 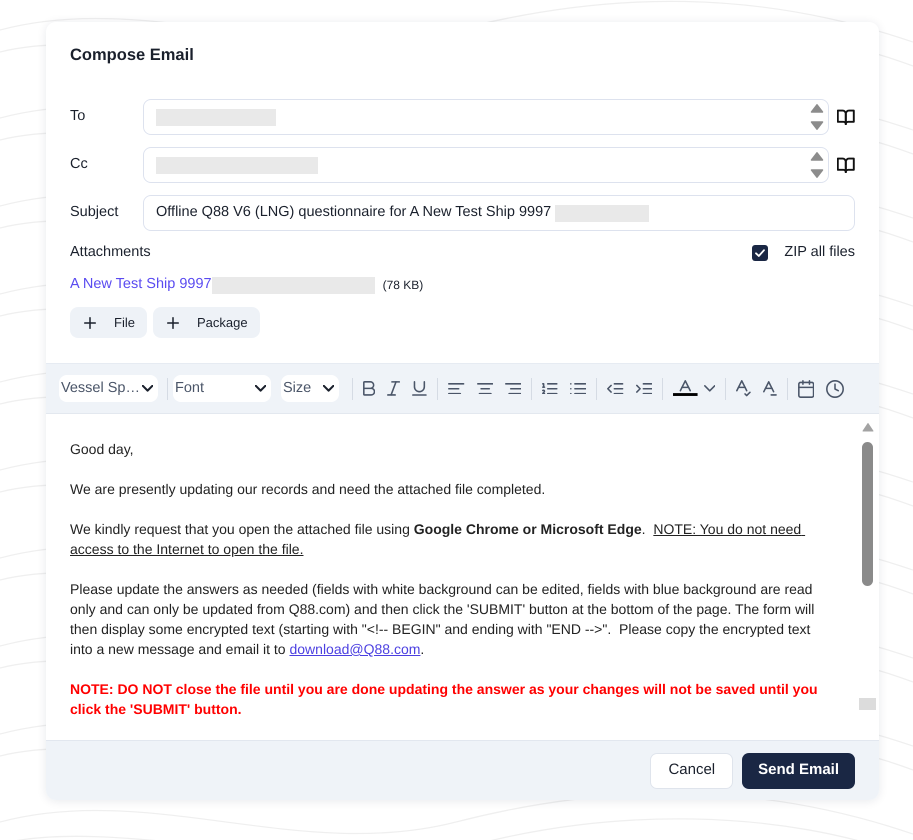 I want to click on align-right-icon, so click(x=513, y=388).